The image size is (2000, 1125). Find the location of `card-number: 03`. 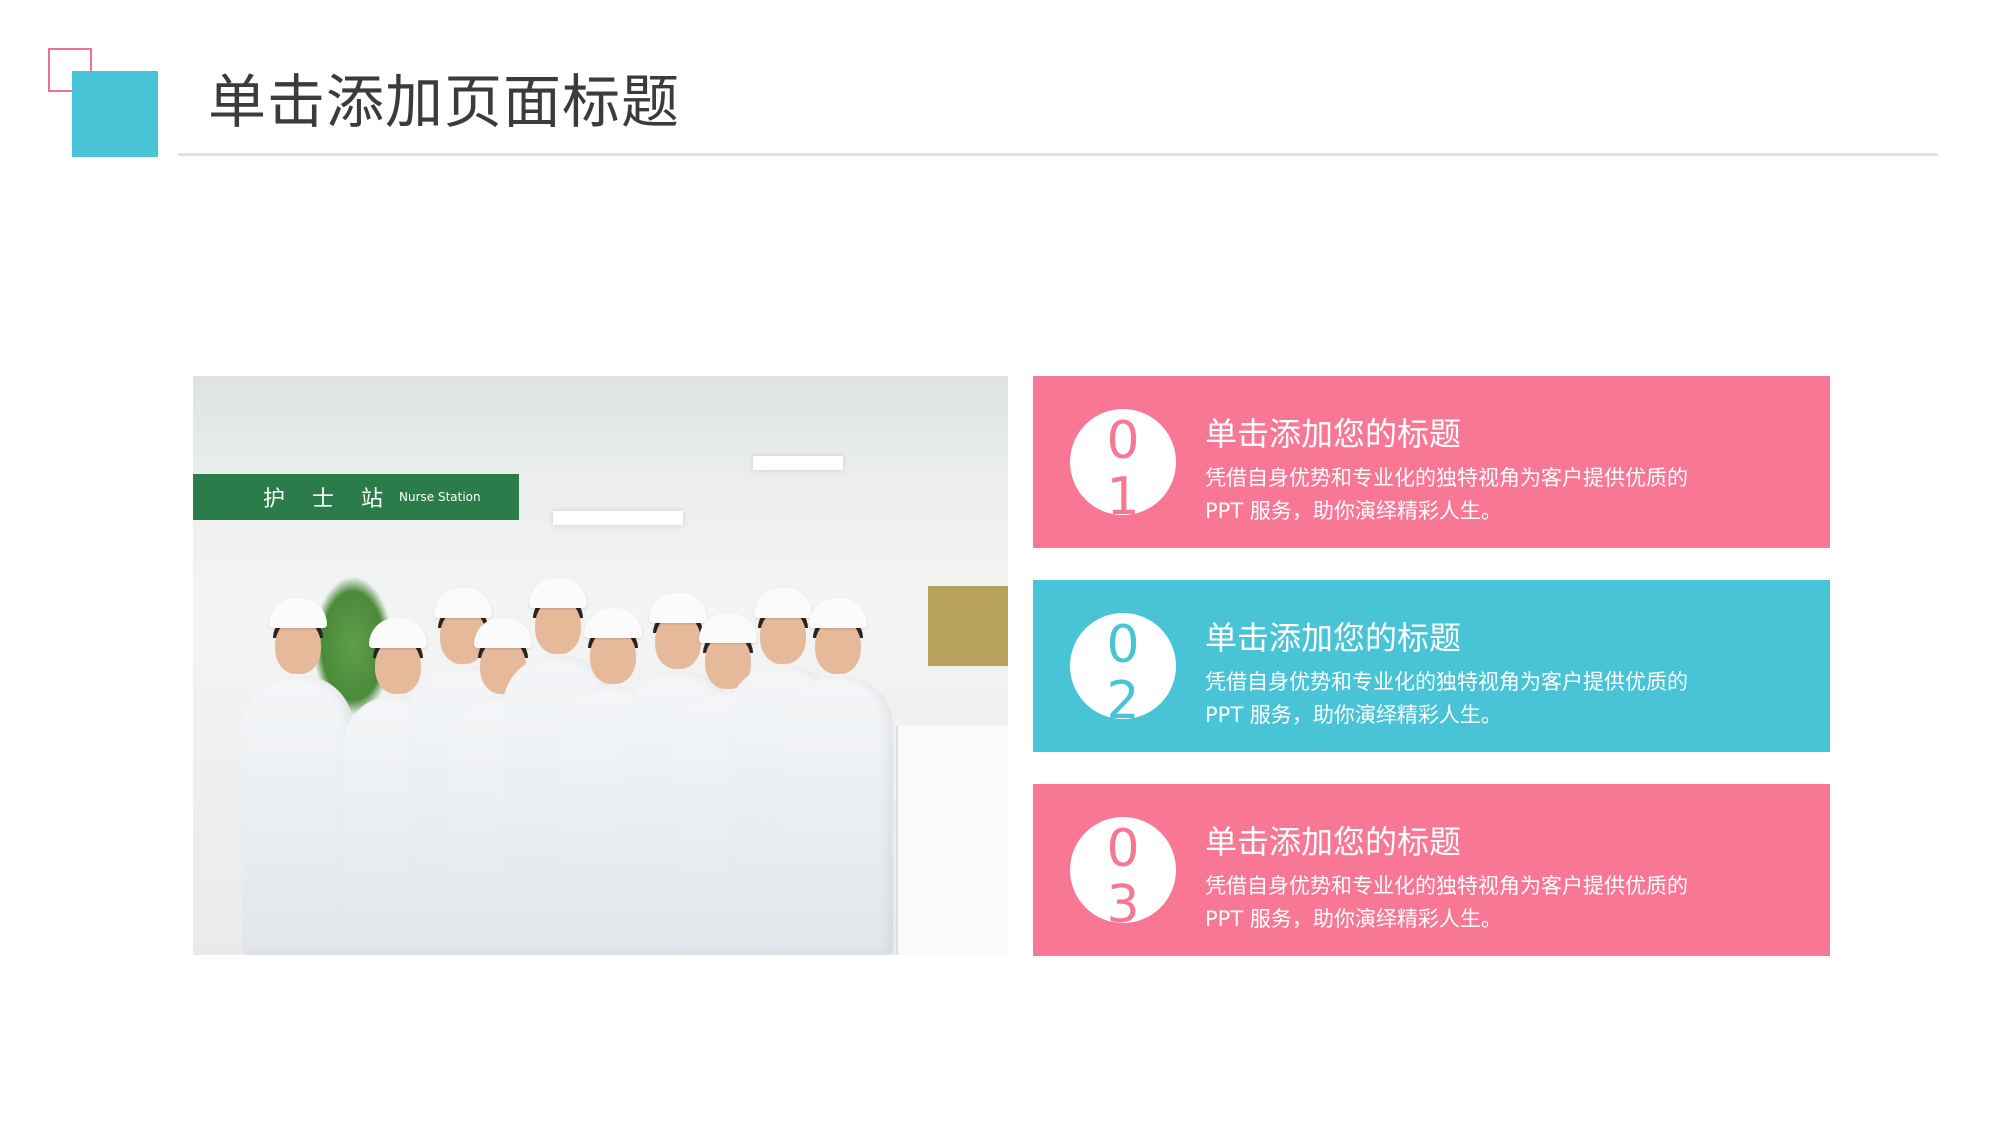

card-number: 03 is located at coordinates (1123, 871).